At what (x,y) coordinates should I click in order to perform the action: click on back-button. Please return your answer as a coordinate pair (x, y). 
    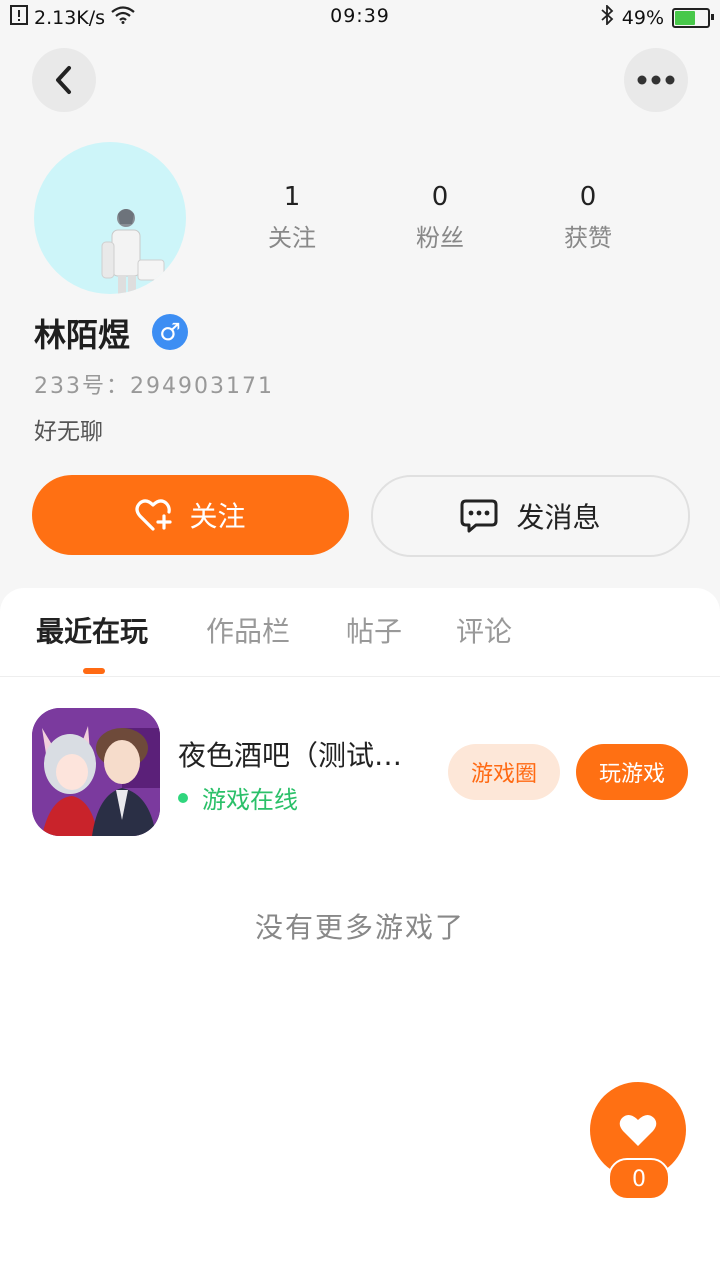
    Looking at the image, I should click on (64, 80).